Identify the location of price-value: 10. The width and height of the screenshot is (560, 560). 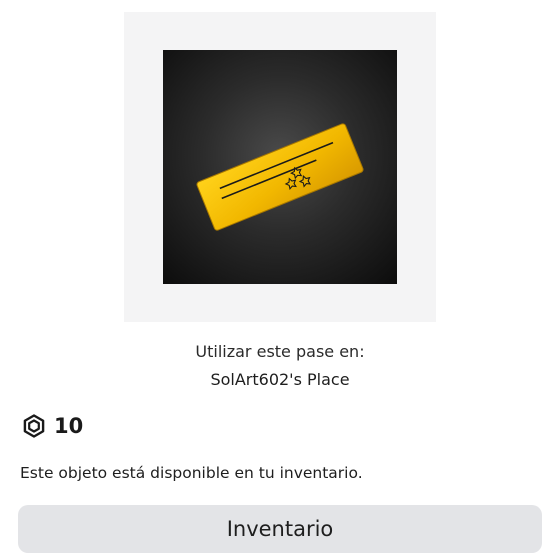
(69, 426).